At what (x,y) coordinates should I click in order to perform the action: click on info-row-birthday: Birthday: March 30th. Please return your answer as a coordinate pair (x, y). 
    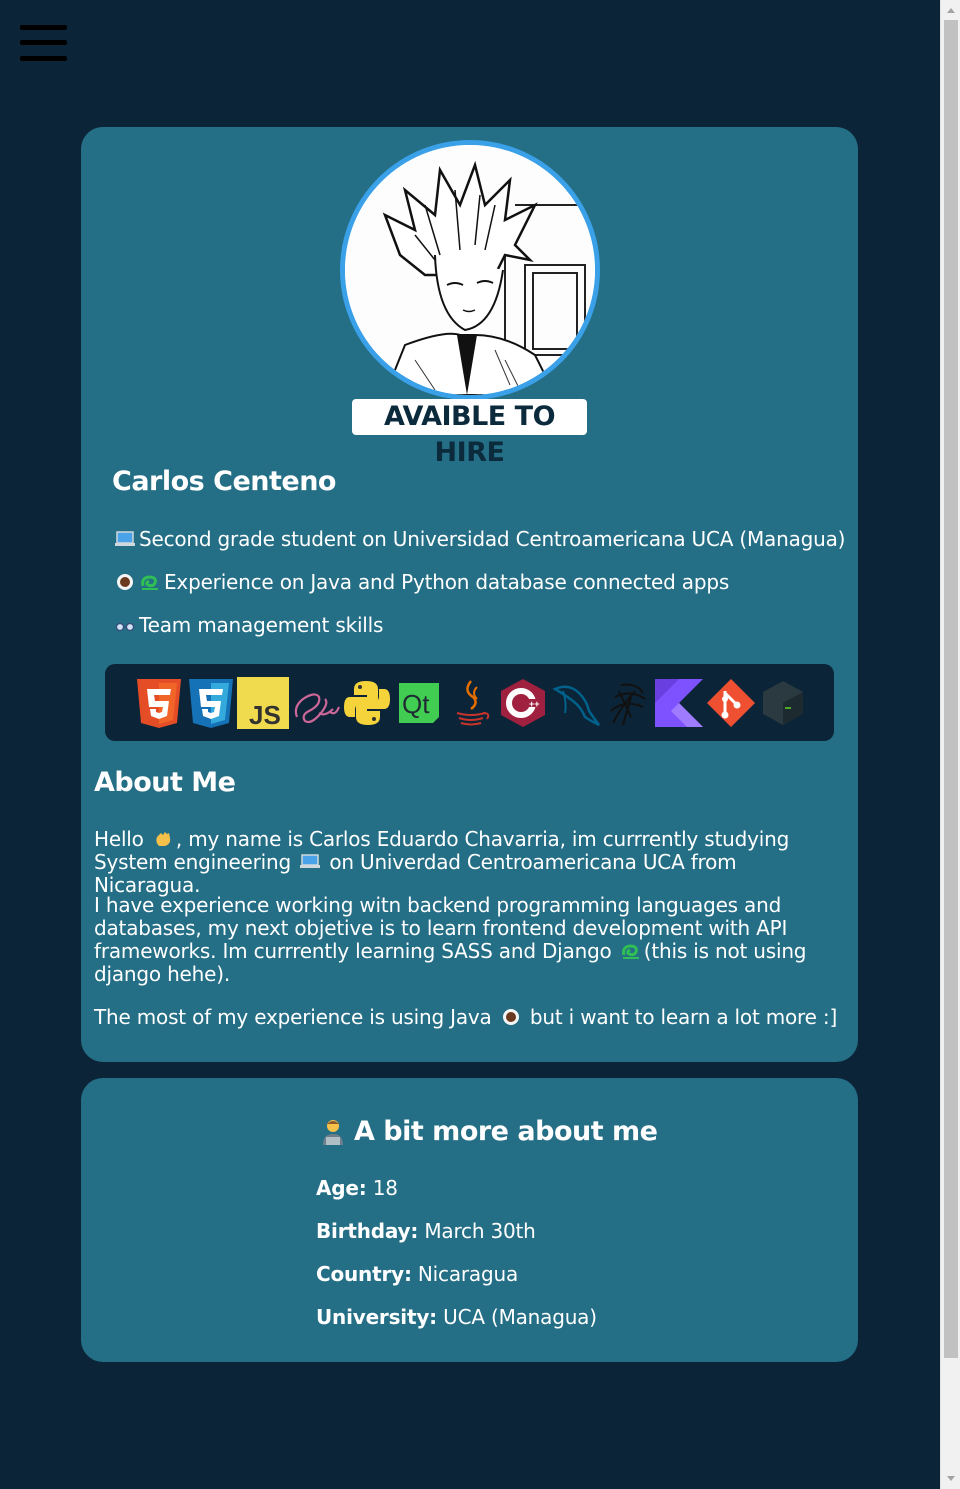
    Looking at the image, I should click on (426, 1231).